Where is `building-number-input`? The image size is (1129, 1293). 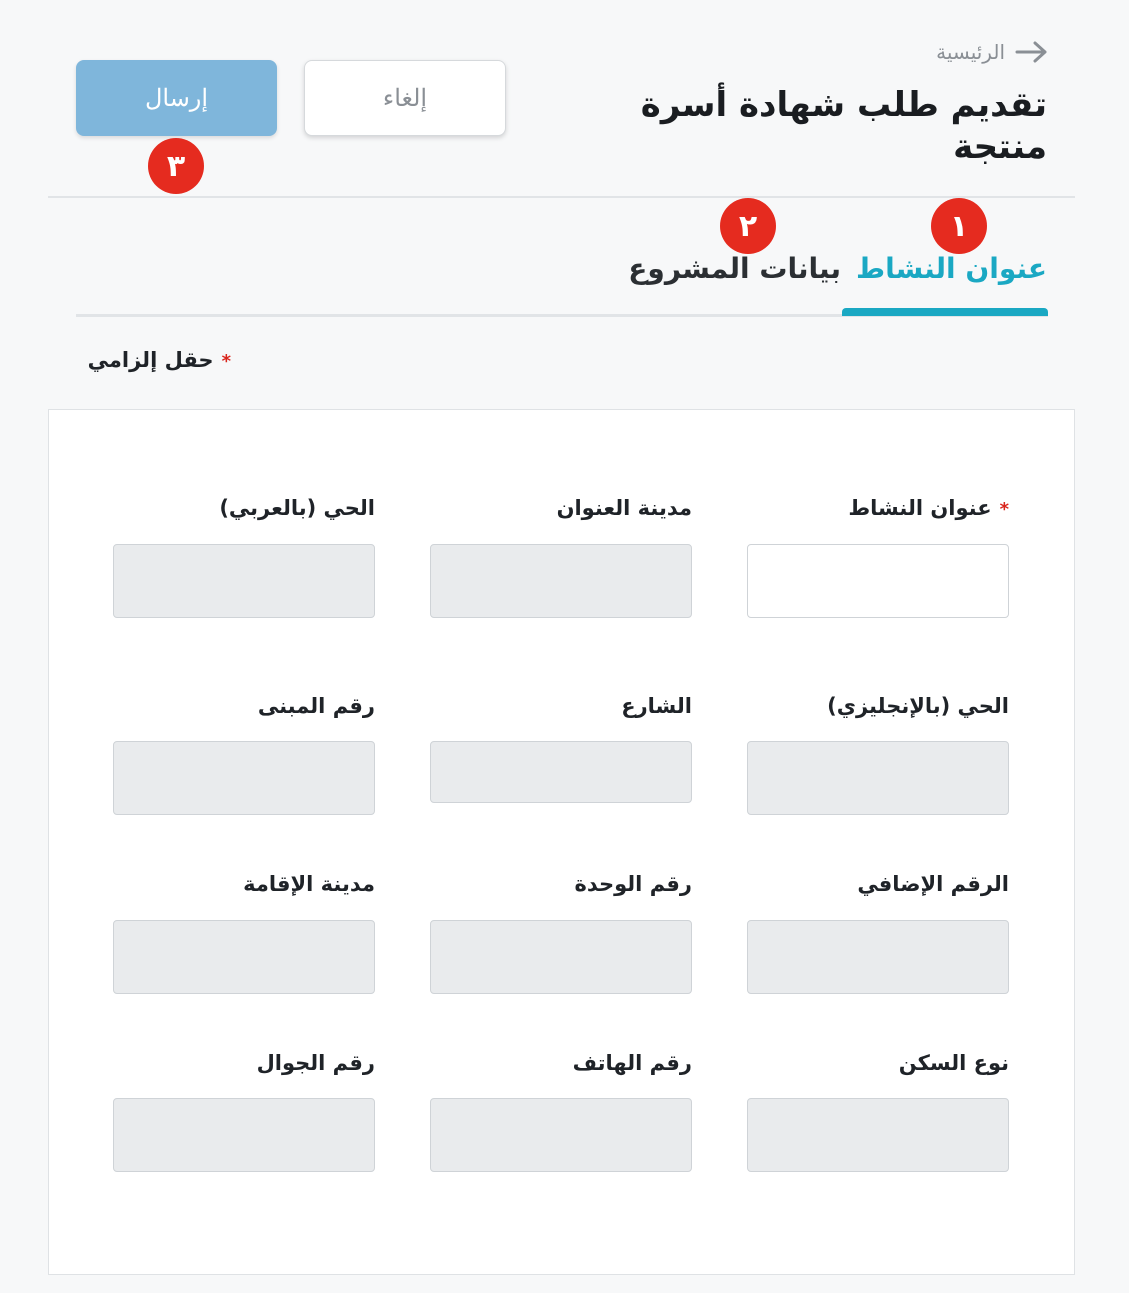 building-number-input is located at coordinates (244, 778).